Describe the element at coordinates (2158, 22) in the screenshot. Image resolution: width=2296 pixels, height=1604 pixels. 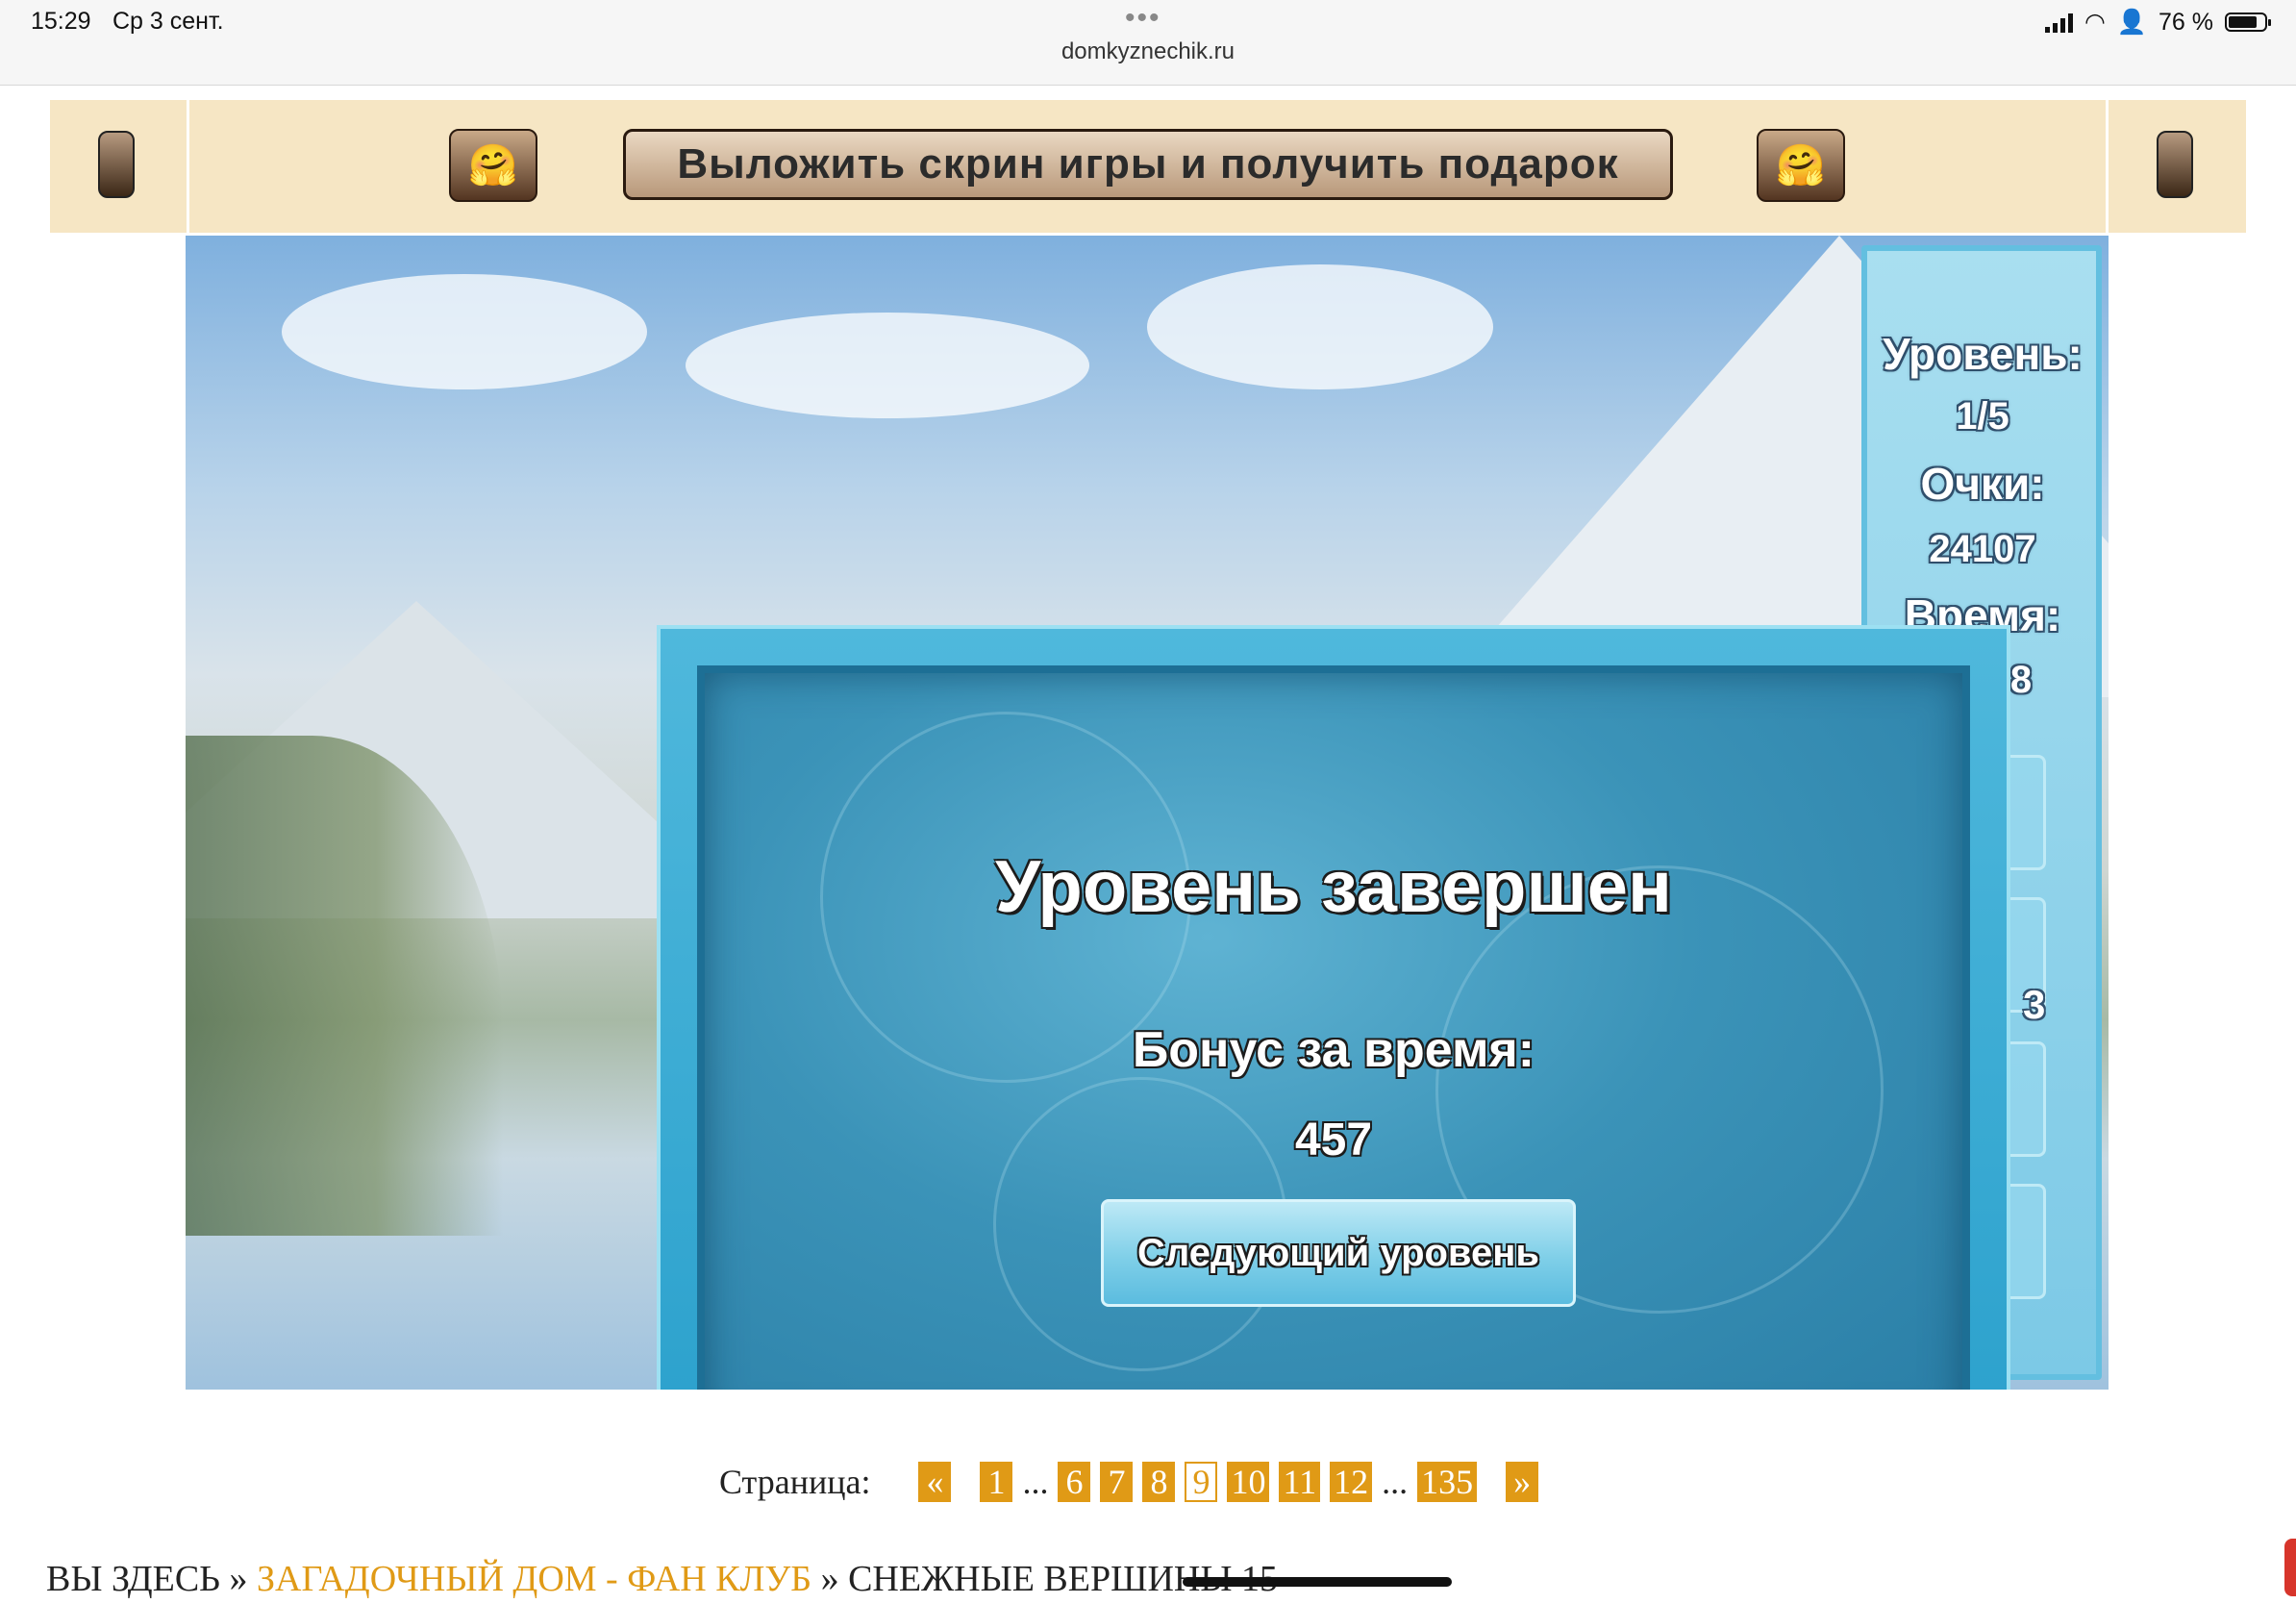
I see `status-indicators: ◠ 👤 76 %` at that location.